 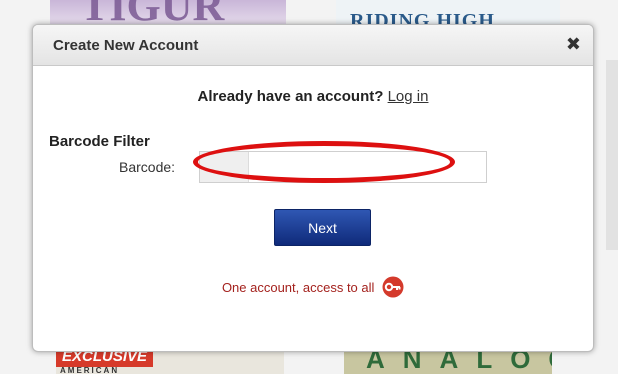 I want to click on dialog-header: Create New Account ✖, so click(x=313, y=45).